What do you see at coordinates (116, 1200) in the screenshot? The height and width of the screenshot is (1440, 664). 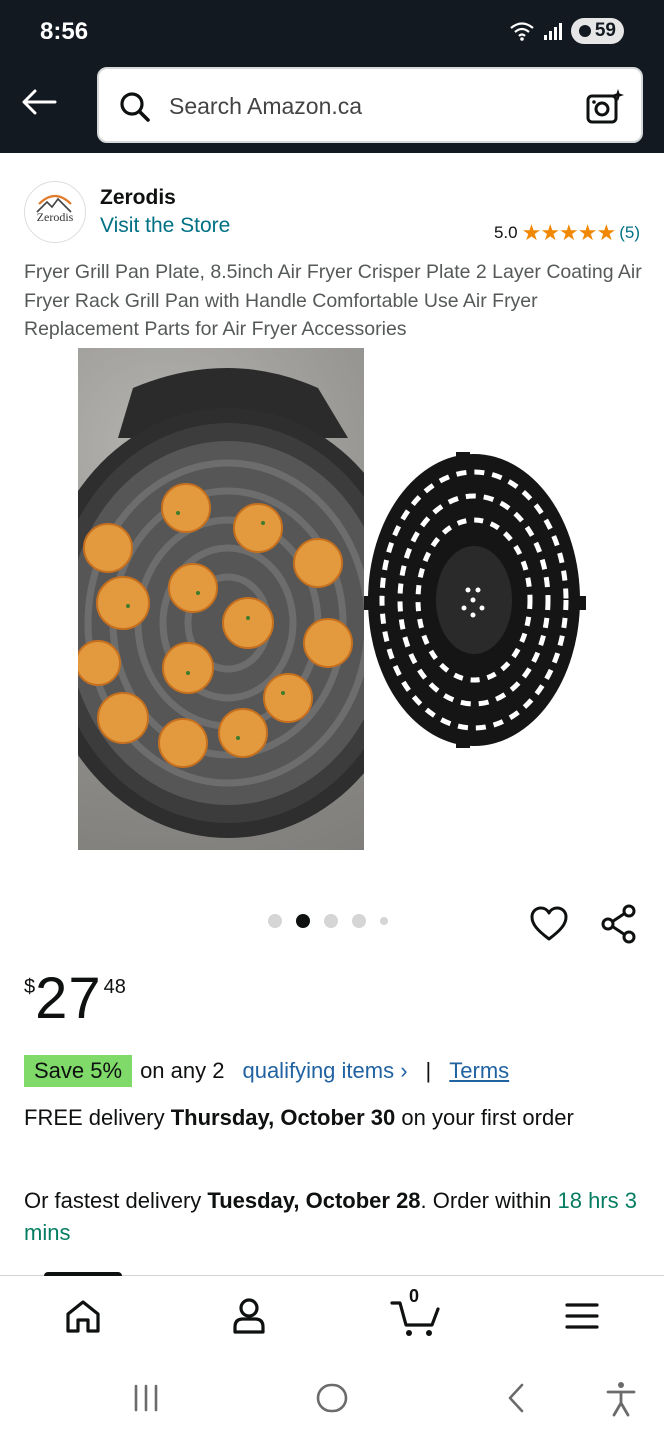 I see `fastest-prefix: Or fastest delivery` at bounding box center [116, 1200].